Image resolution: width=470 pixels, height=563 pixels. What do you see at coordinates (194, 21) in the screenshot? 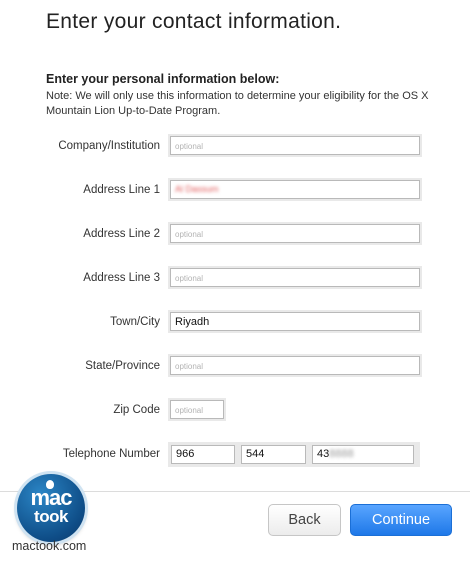
I see `page-title: Enter your contact information.` at bounding box center [194, 21].